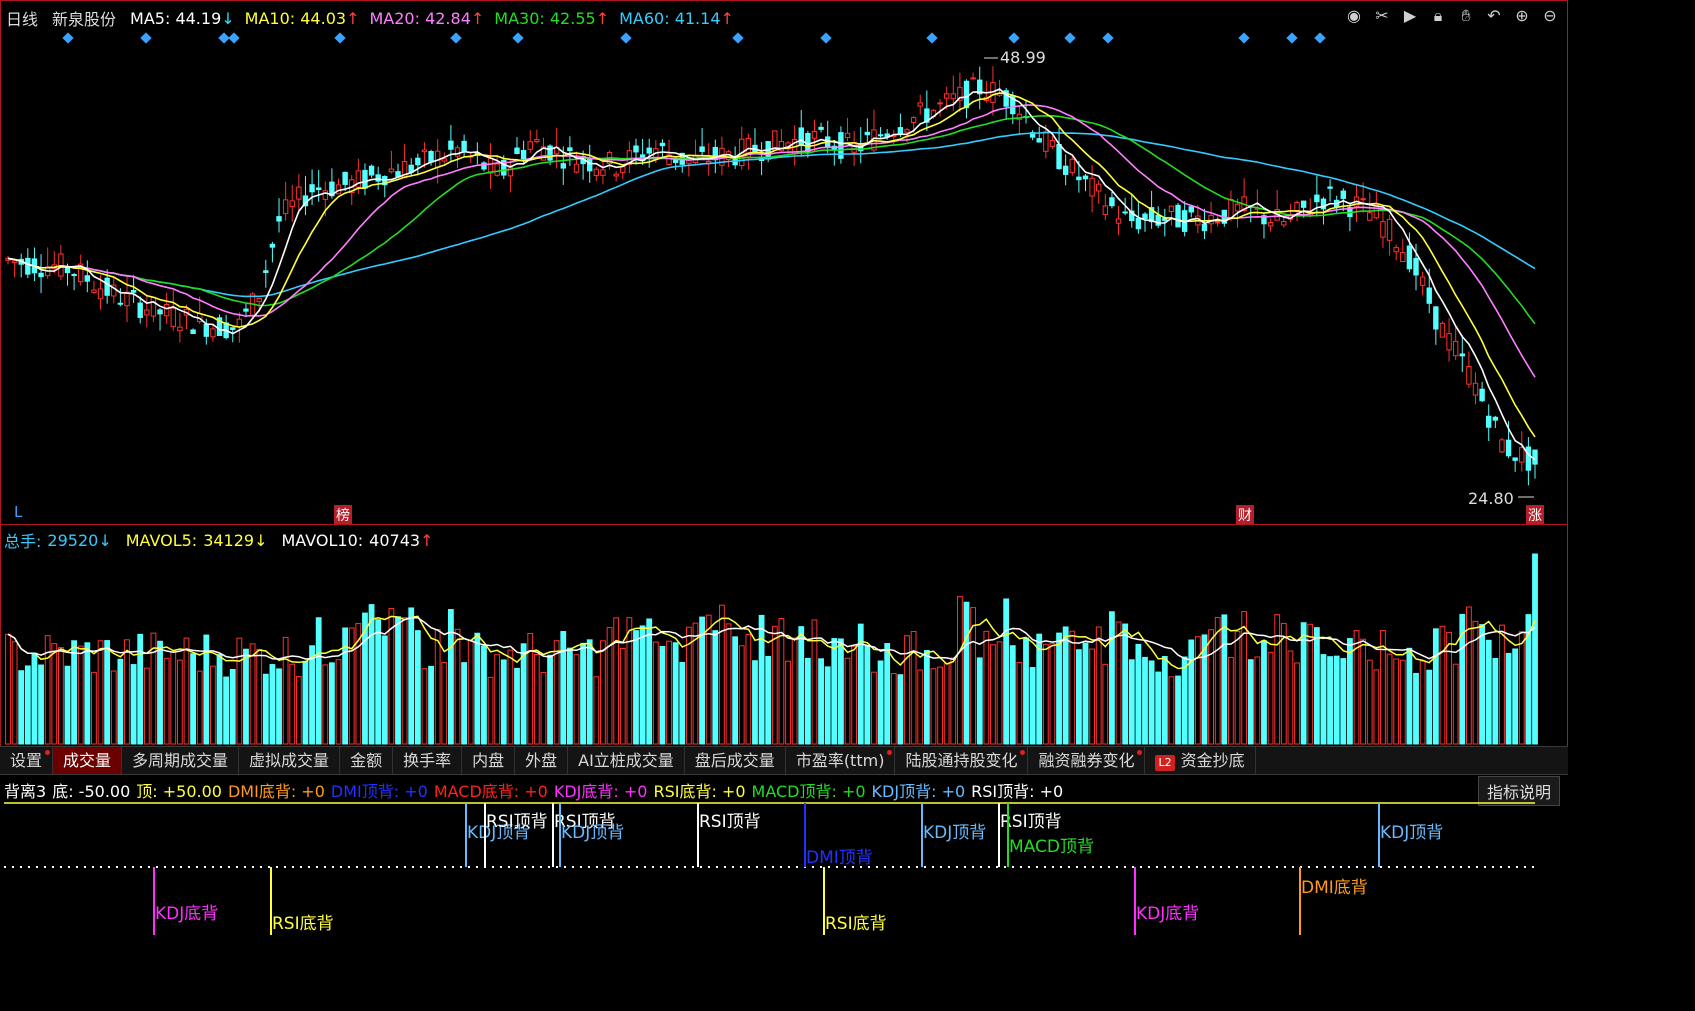 The height and width of the screenshot is (1011, 1695). What do you see at coordinates (1245, 515) in the screenshot?
I see `tag-cai: 财` at bounding box center [1245, 515].